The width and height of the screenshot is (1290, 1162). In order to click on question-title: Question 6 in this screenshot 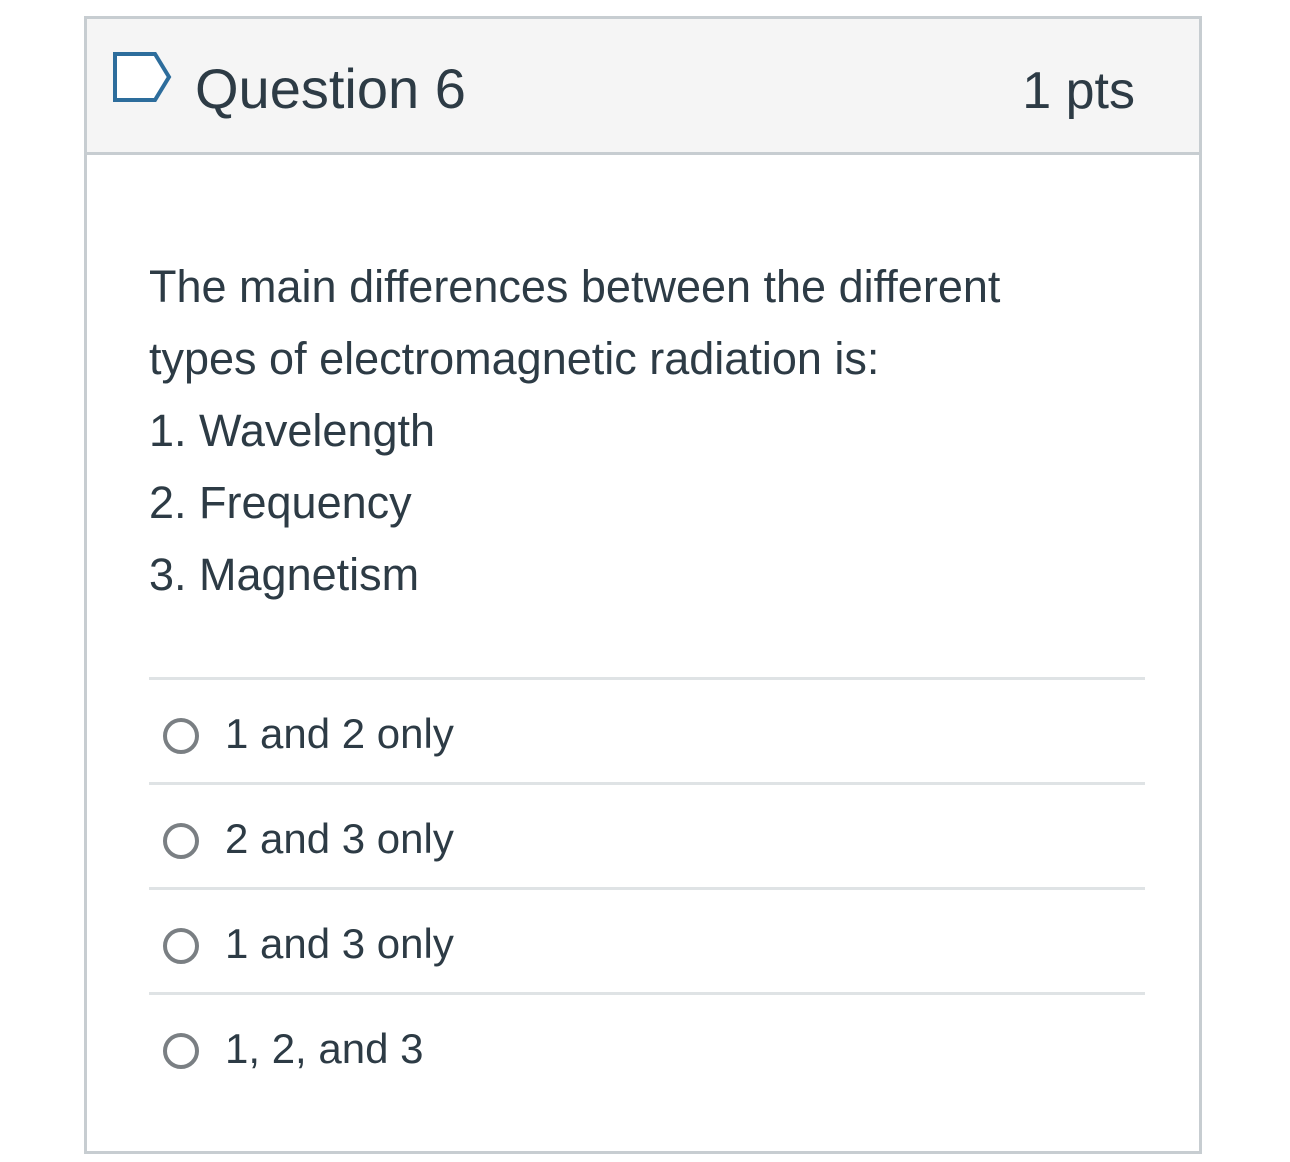, I will do `click(330, 88)`.